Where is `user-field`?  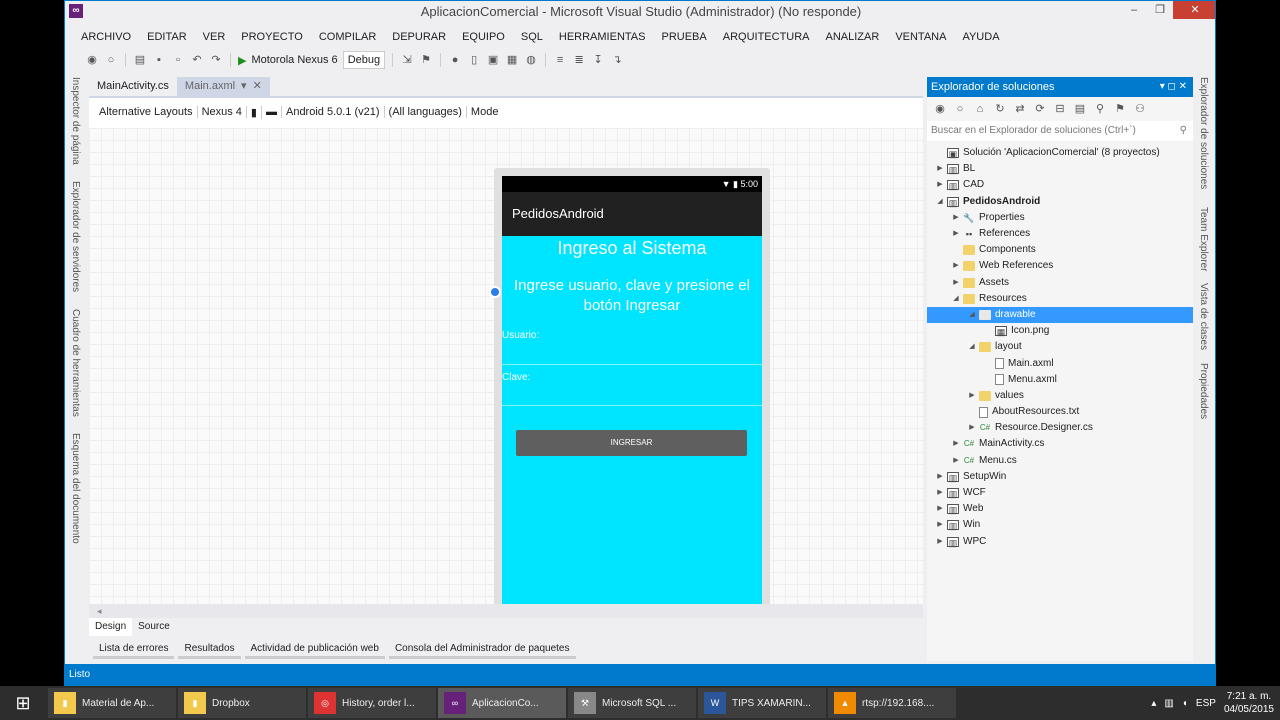
user-field is located at coordinates (632, 364).